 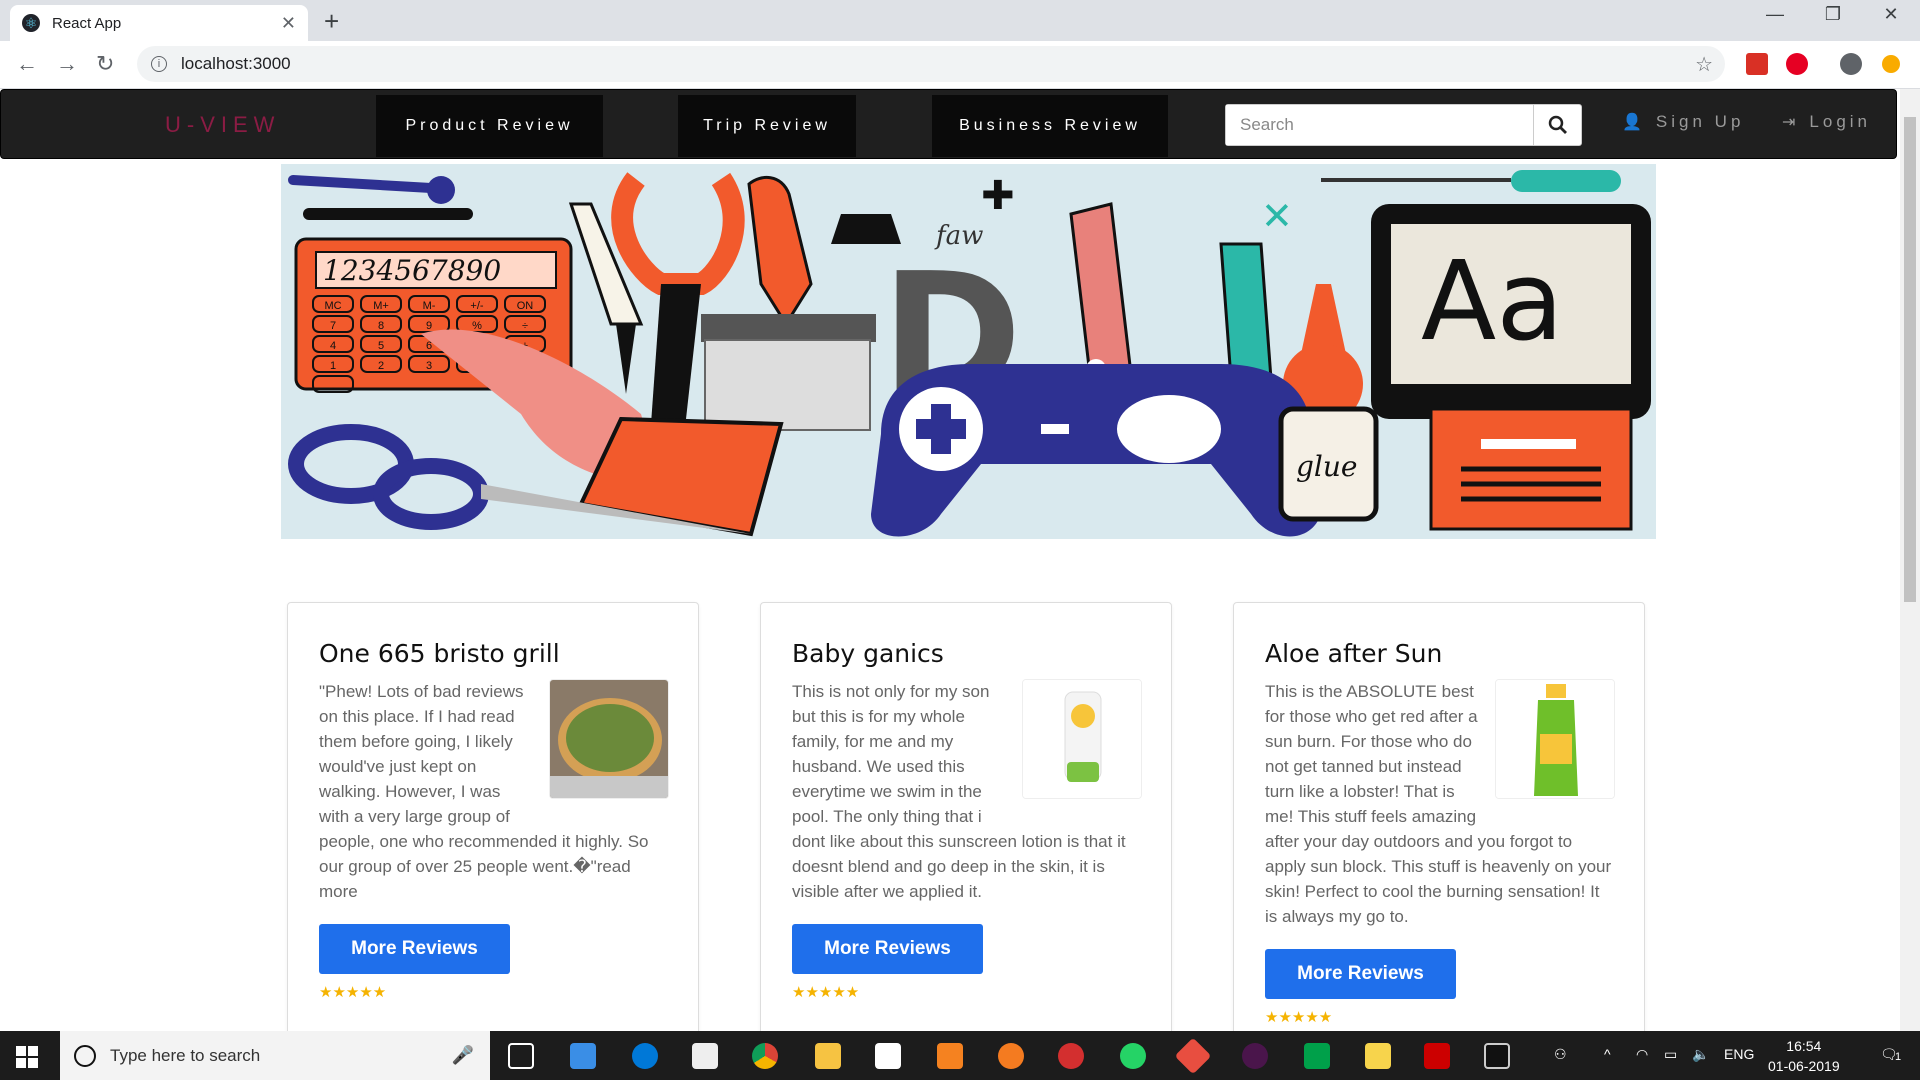 I want to click on pizza-image, so click(x=609, y=739).